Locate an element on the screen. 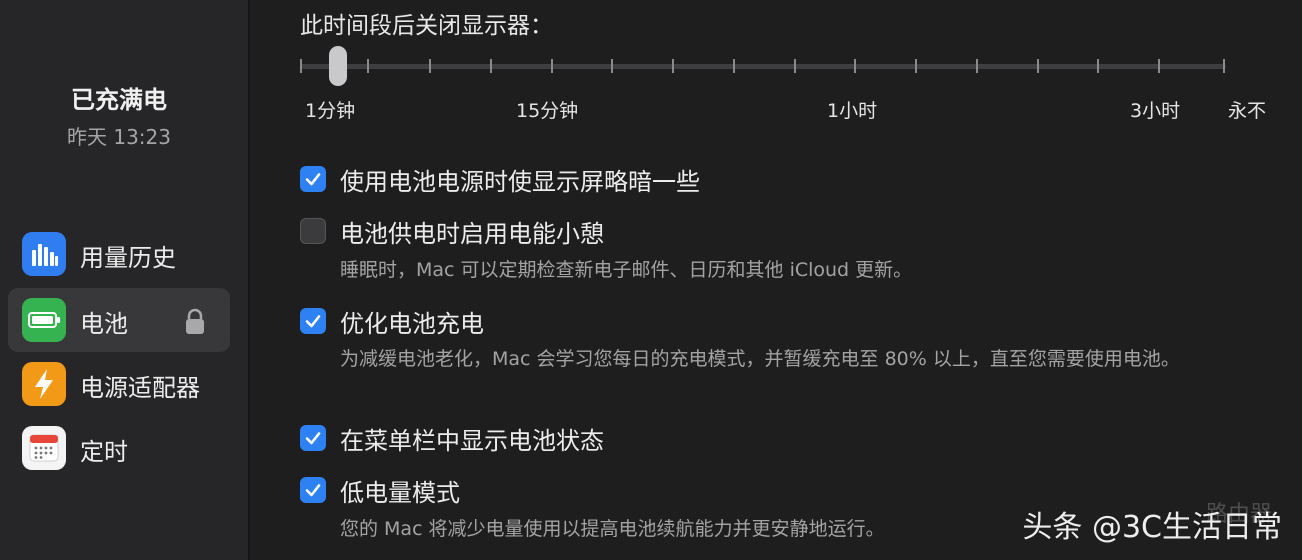 The image size is (1302, 560). power-nap-label: 电池供电时启用电能小憩 is located at coordinates (472, 234).